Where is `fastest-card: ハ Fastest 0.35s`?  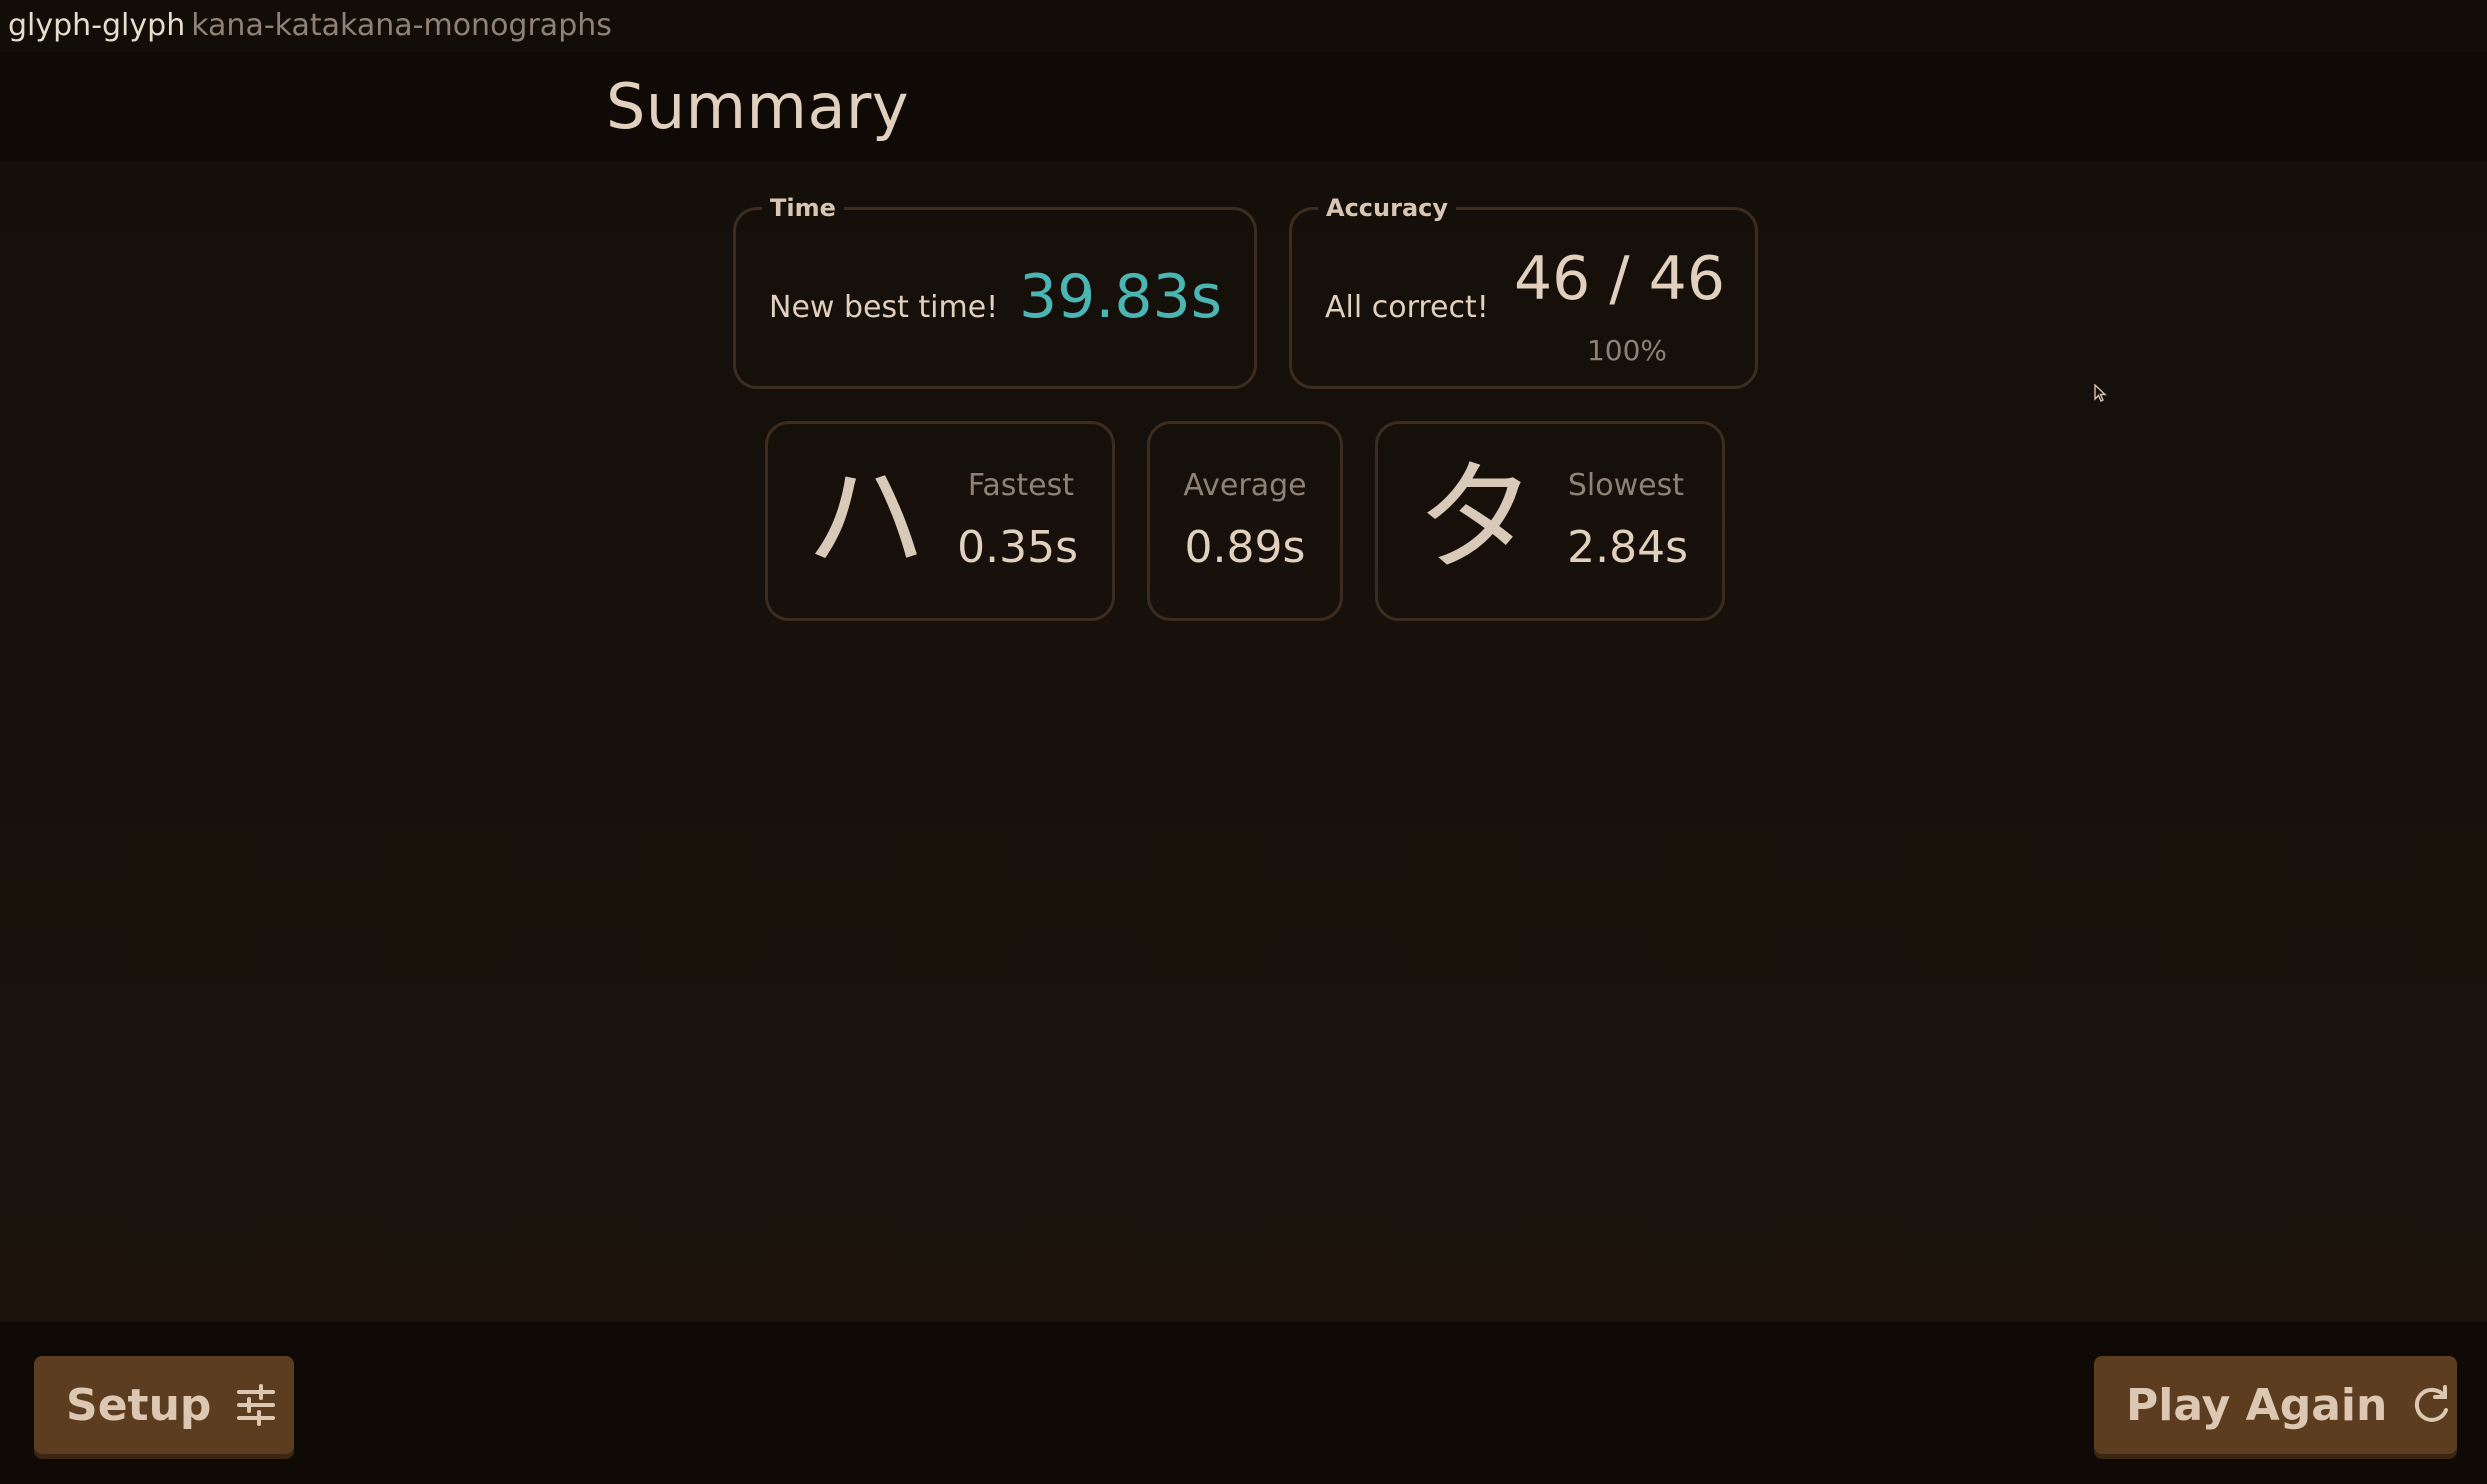
fastest-card: ハ Fastest 0.35s is located at coordinates (940, 521).